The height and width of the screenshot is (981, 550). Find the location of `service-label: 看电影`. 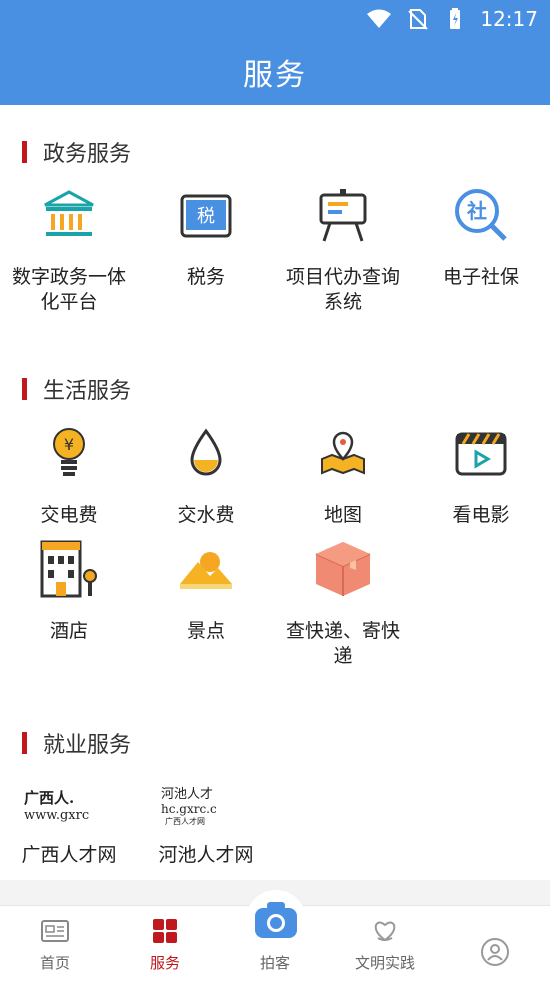

service-label: 看电影 is located at coordinates (481, 515).